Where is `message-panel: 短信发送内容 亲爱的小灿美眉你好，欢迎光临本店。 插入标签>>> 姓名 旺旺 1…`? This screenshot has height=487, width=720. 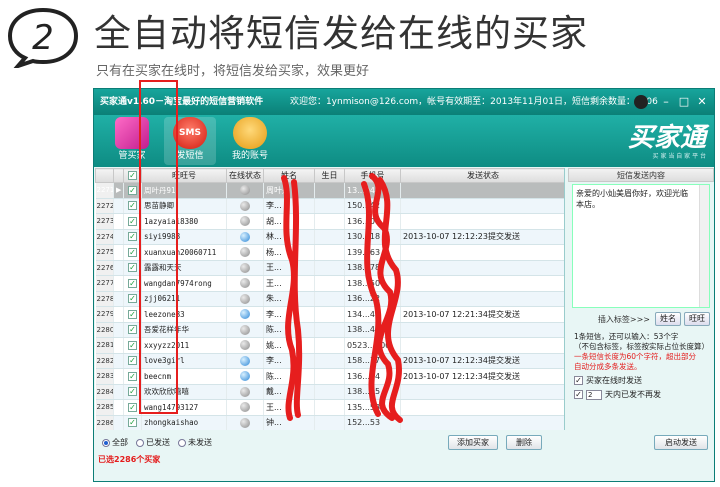 message-panel: 短信发送内容 亲爱的小灿美眉你好，欢迎光临本店。 插入标签>>> 姓名 旺旺 1… is located at coordinates (641, 299).